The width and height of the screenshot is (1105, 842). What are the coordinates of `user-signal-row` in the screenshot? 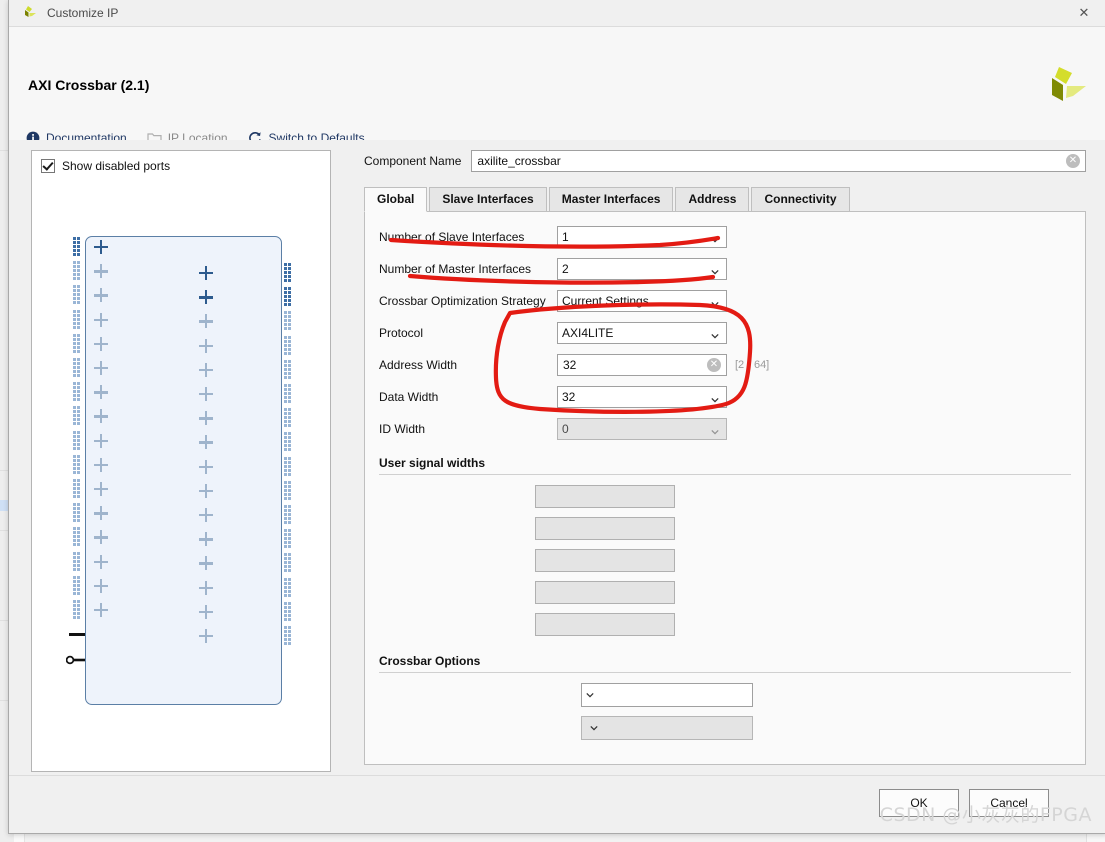 It's located at (725, 560).